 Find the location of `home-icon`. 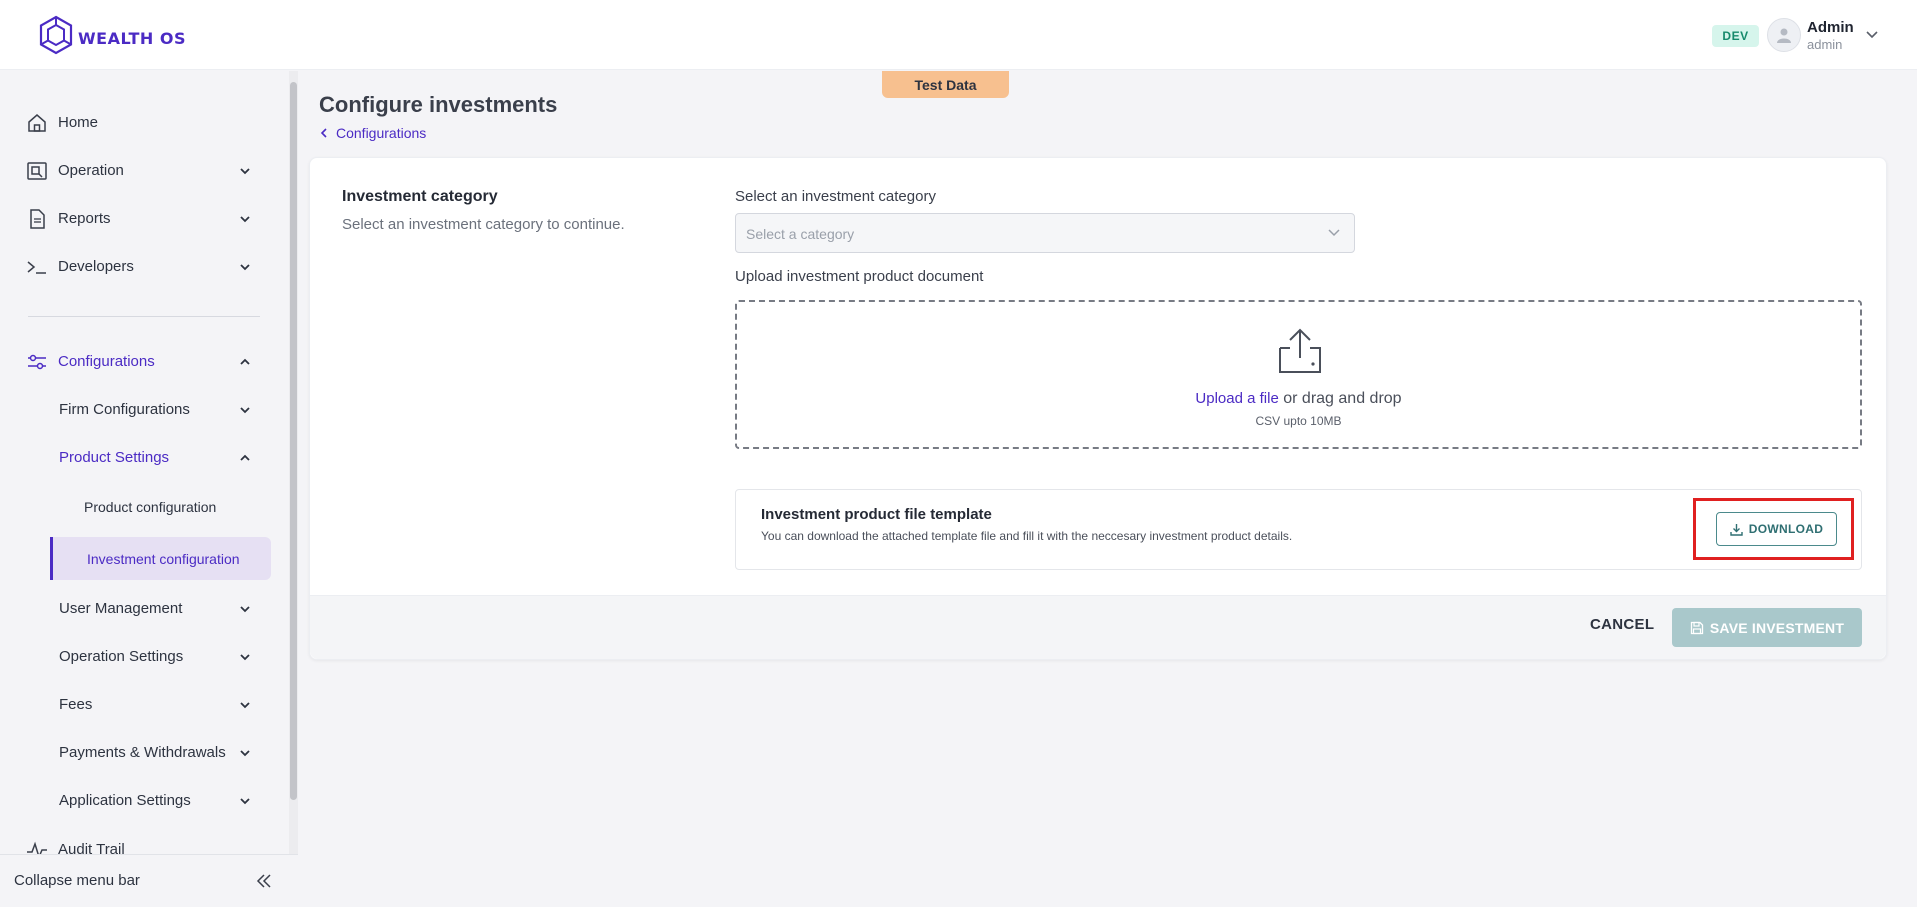

home-icon is located at coordinates (37, 123).